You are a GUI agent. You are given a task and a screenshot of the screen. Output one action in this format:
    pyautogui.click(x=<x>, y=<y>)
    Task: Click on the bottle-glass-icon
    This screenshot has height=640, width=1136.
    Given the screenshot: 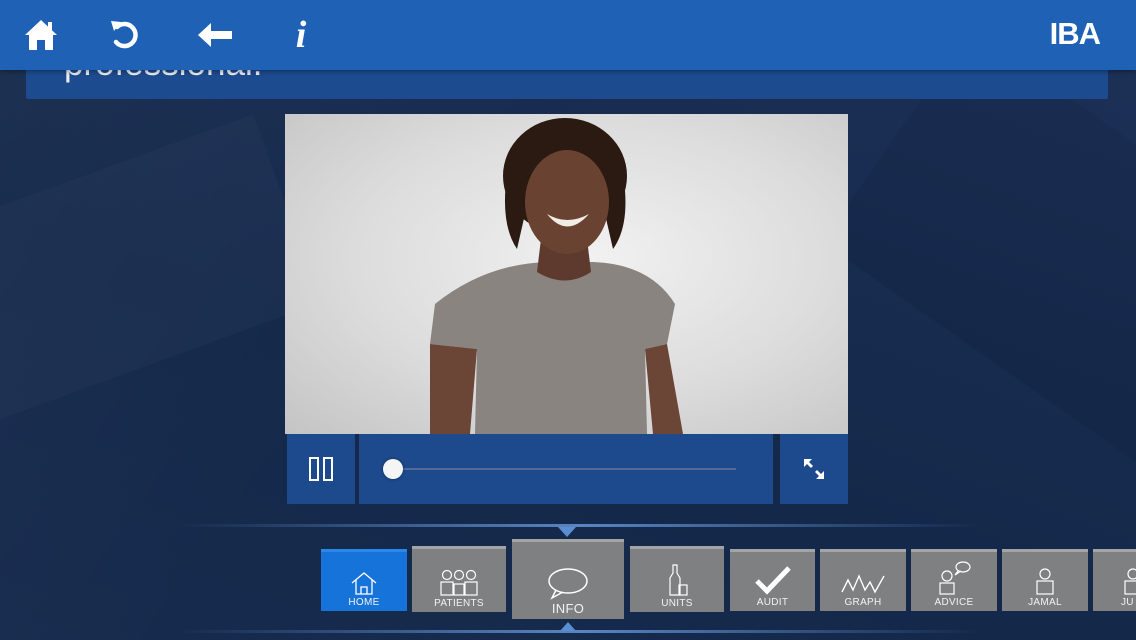 What is the action you would take?
    pyautogui.click(x=678, y=580)
    